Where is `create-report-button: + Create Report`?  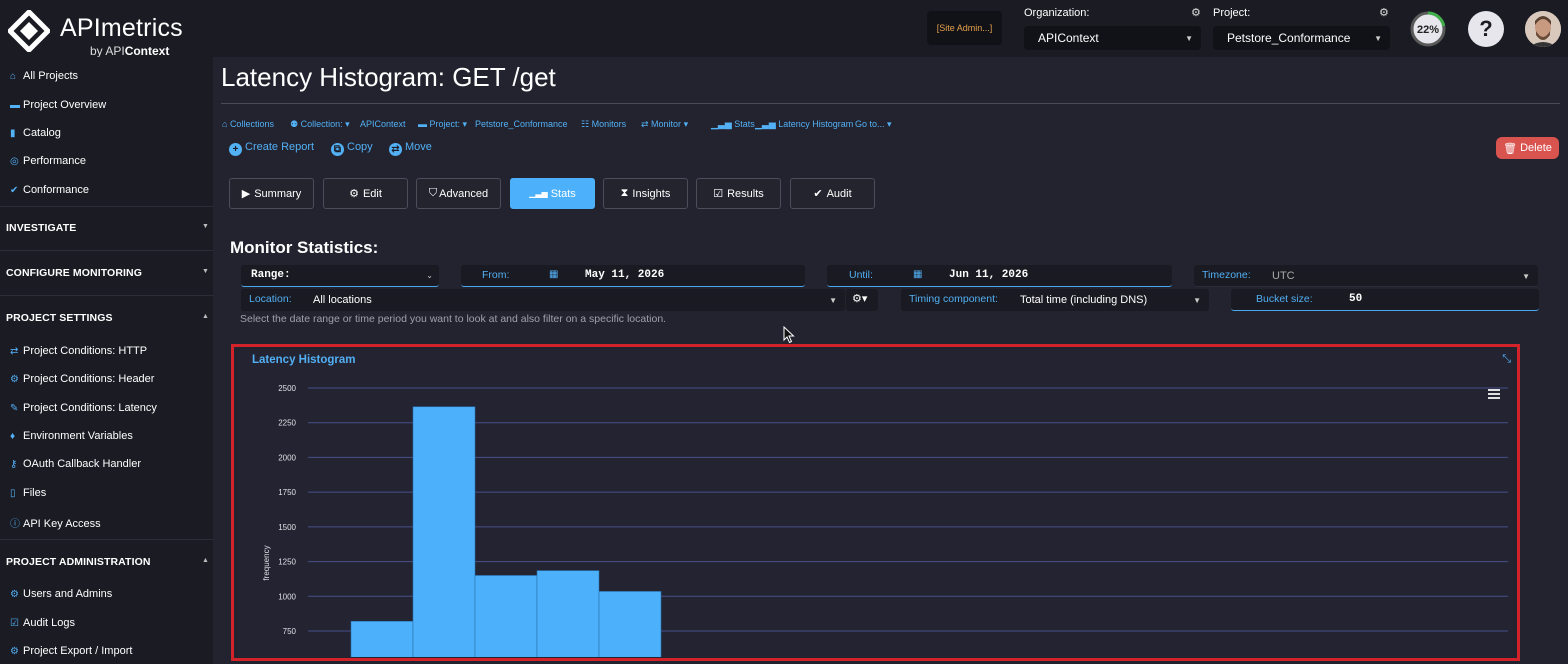 create-report-button: + Create Report is located at coordinates (271, 148).